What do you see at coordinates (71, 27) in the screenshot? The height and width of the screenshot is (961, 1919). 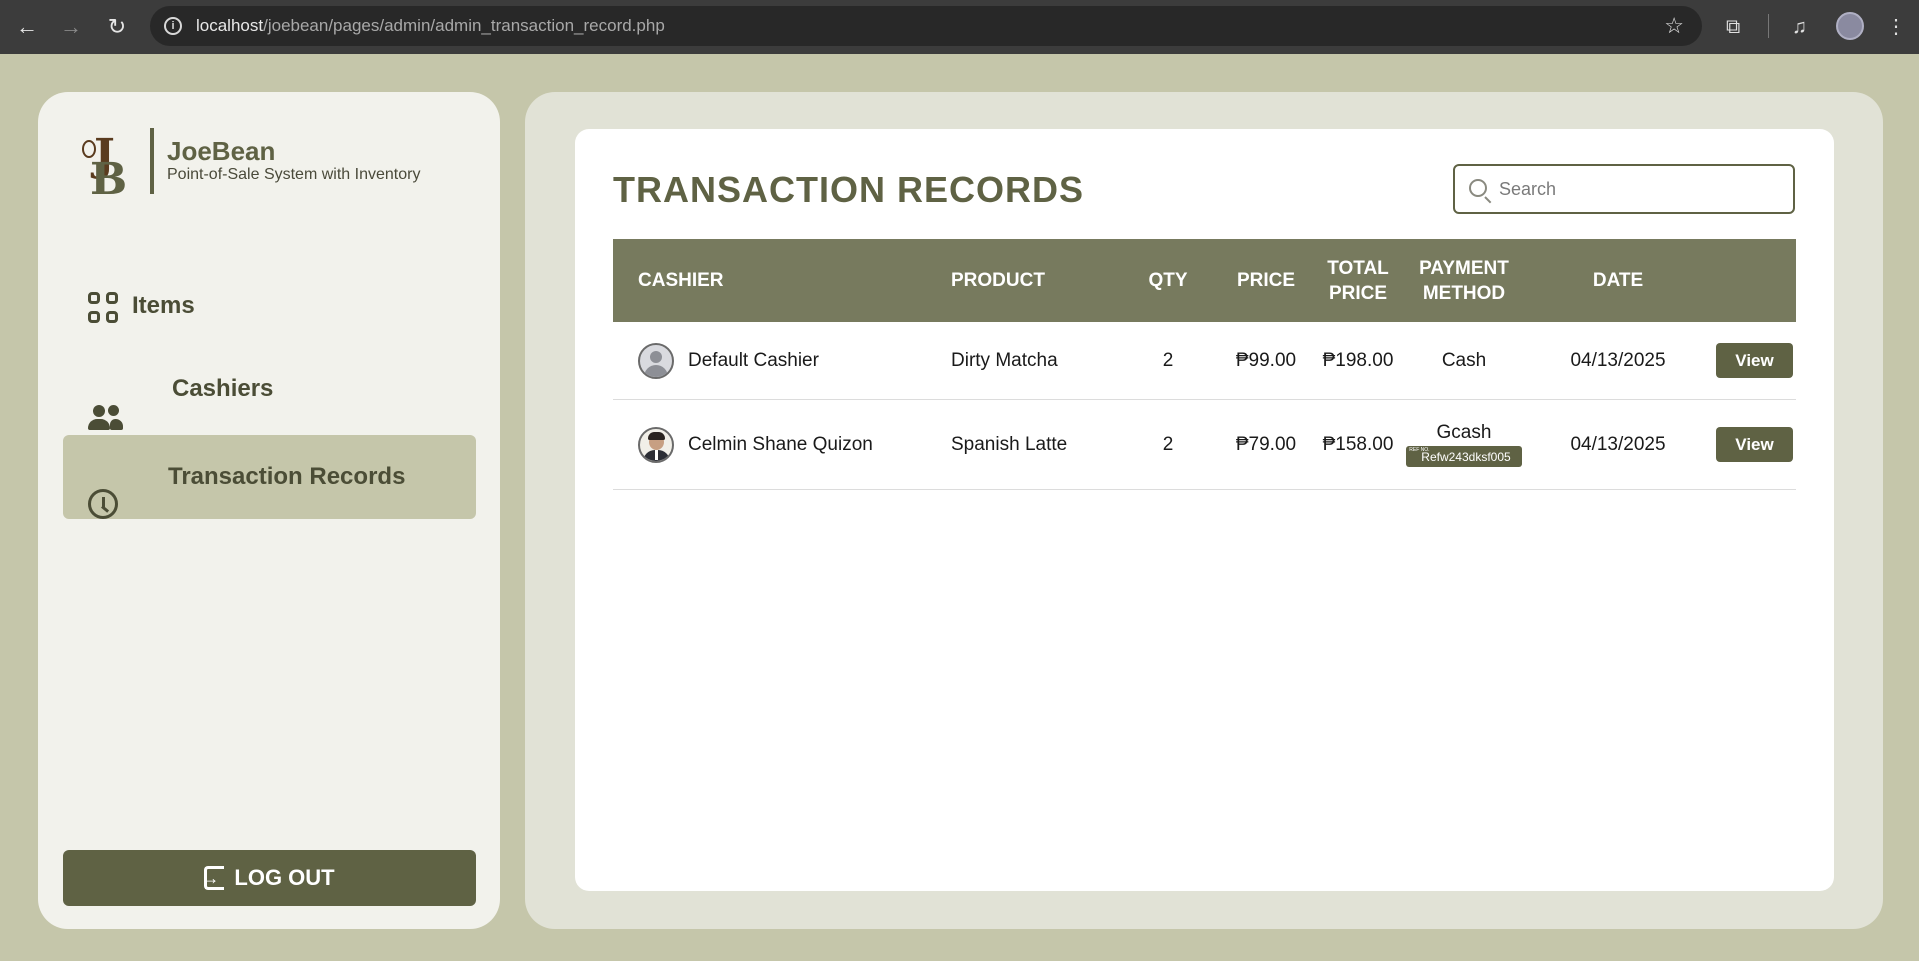 I see `forward-arrow-icon: →` at bounding box center [71, 27].